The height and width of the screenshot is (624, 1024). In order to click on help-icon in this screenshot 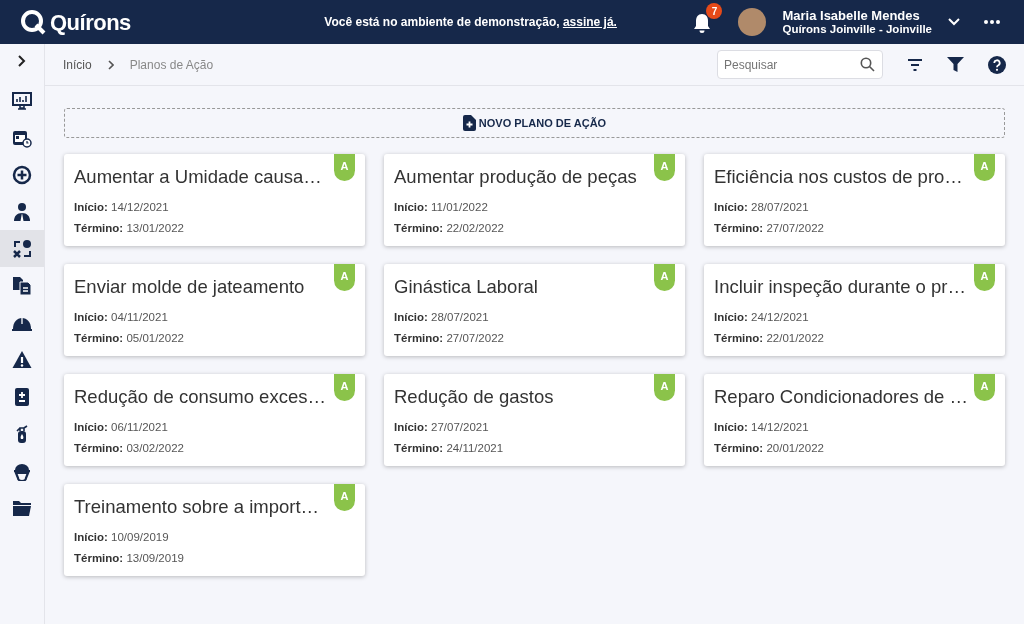, I will do `click(997, 64)`.